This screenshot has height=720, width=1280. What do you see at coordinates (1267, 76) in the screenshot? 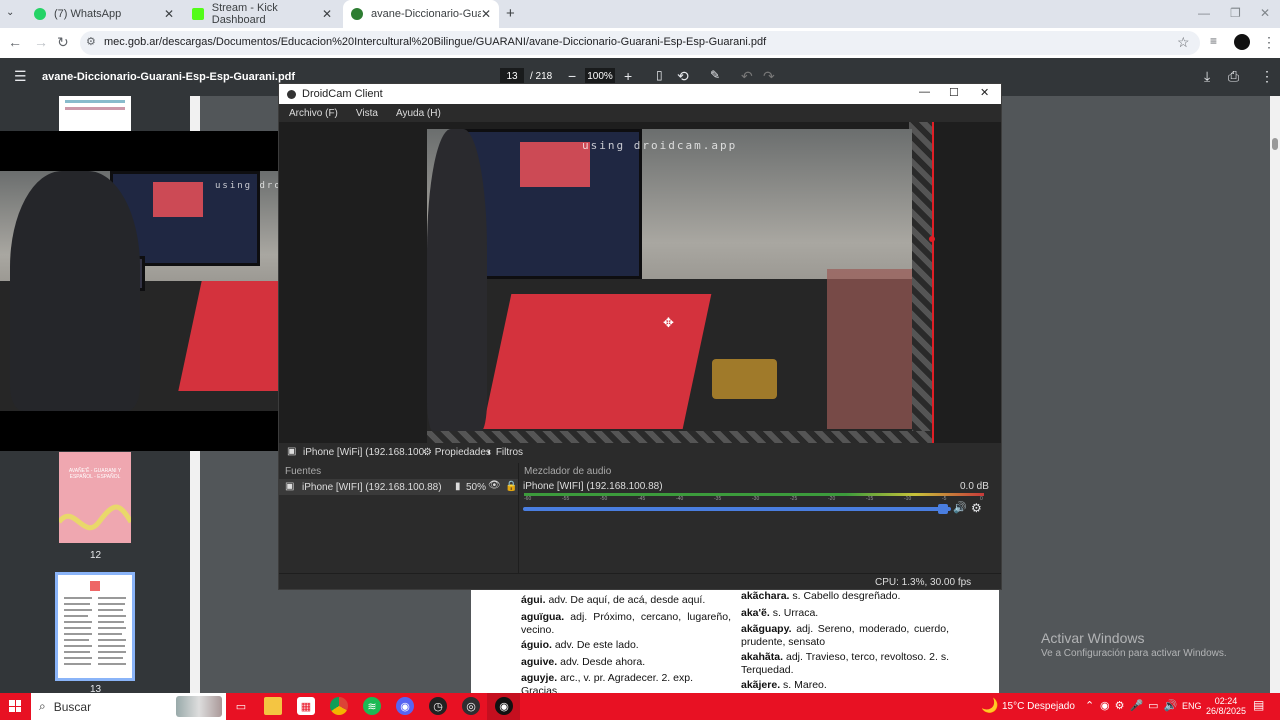
I see `more-icon: ⋮` at bounding box center [1267, 76].